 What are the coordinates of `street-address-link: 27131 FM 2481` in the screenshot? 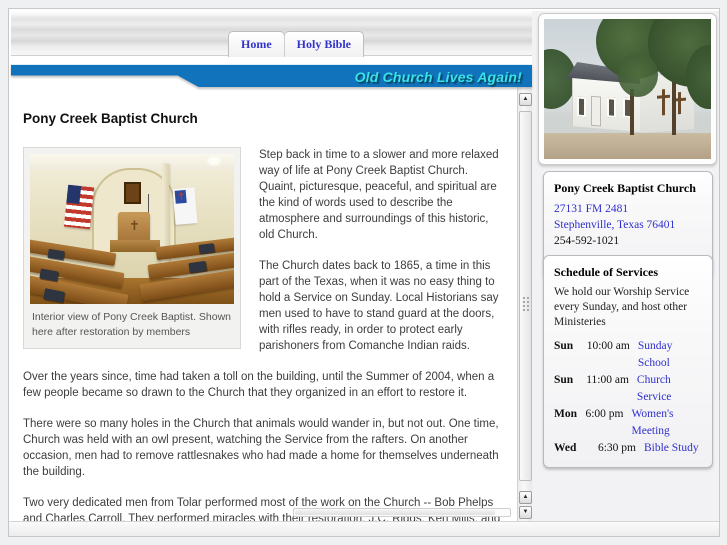 It's located at (591, 209).